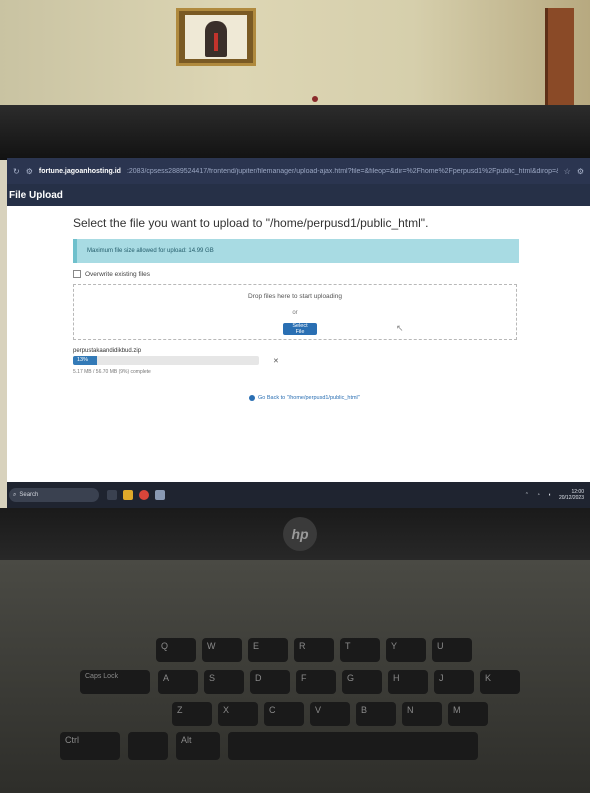 This screenshot has height=793, width=590. What do you see at coordinates (112, 495) in the screenshot?
I see `task-view-icon` at bounding box center [112, 495].